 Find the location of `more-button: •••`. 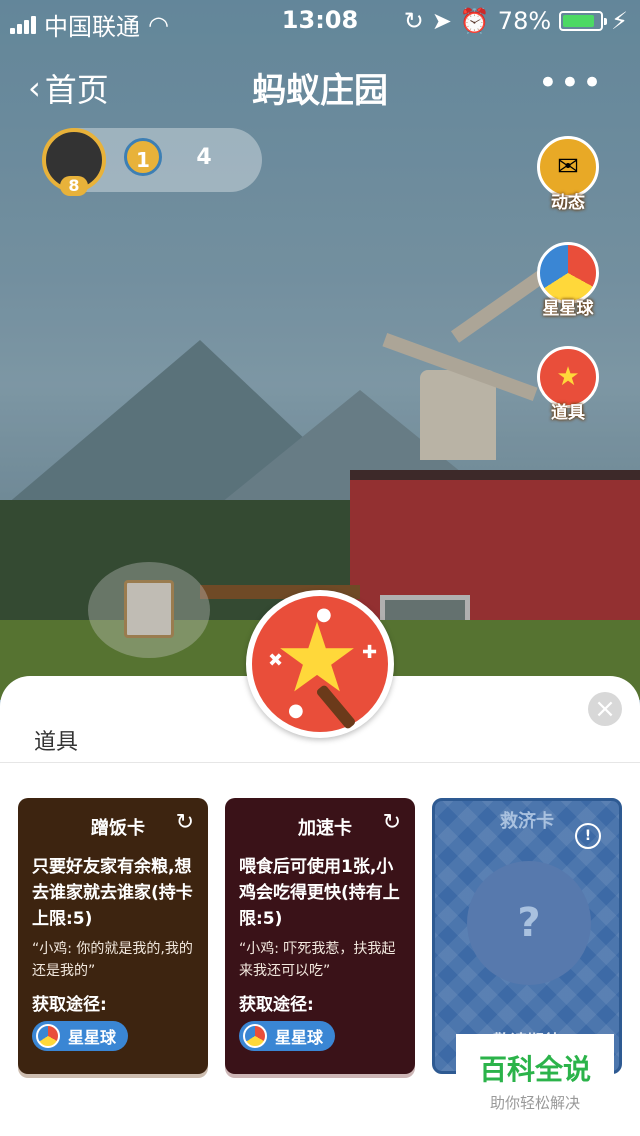

more-button: ••• is located at coordinates (571, 83).